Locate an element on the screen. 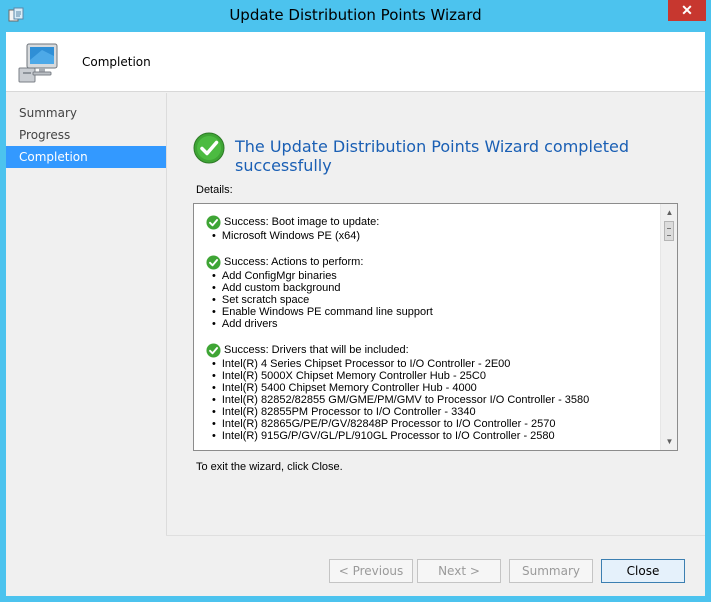 Image resolution: width=711 pixels, height=602 pixels. section-heading-row: Success: Drivers that will be included: is located at coordinates (433, 350).